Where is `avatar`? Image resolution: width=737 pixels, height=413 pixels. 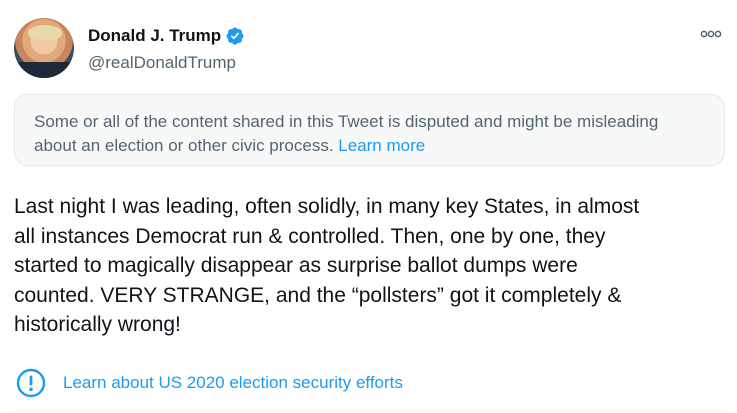
avatar is located at coordinates (44, 48).